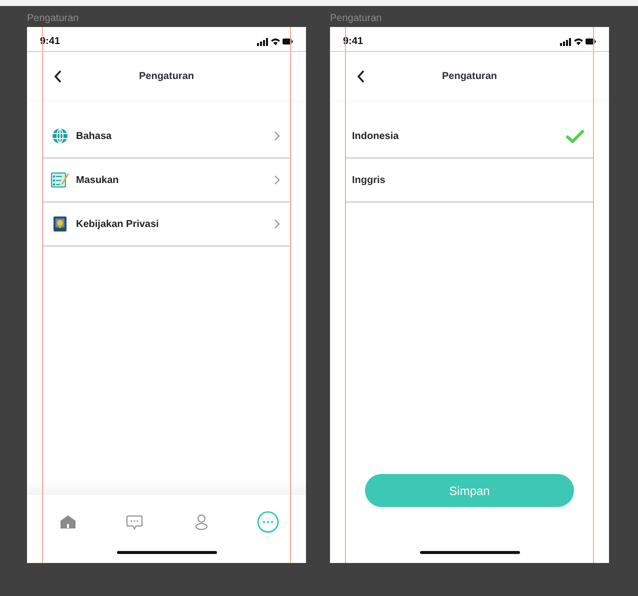 The height and width of the screenshot is (596, 638). Describe the element at coordinates (60, 180) in the screenshot. I see `checklist-icon` at that location.